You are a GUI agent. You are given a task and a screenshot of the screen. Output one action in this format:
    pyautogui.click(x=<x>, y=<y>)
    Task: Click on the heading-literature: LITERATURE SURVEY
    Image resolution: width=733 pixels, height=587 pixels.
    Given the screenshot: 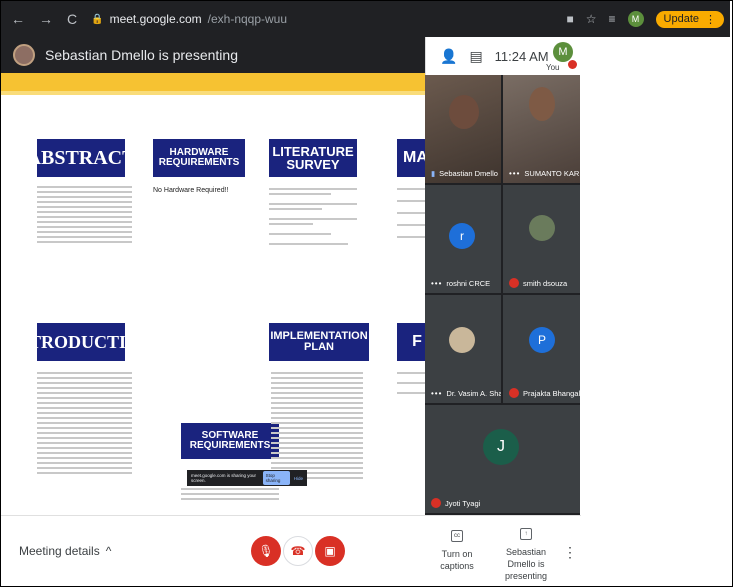 What is the action you would take?
    pyautogui.click(x=313, y=158)
    